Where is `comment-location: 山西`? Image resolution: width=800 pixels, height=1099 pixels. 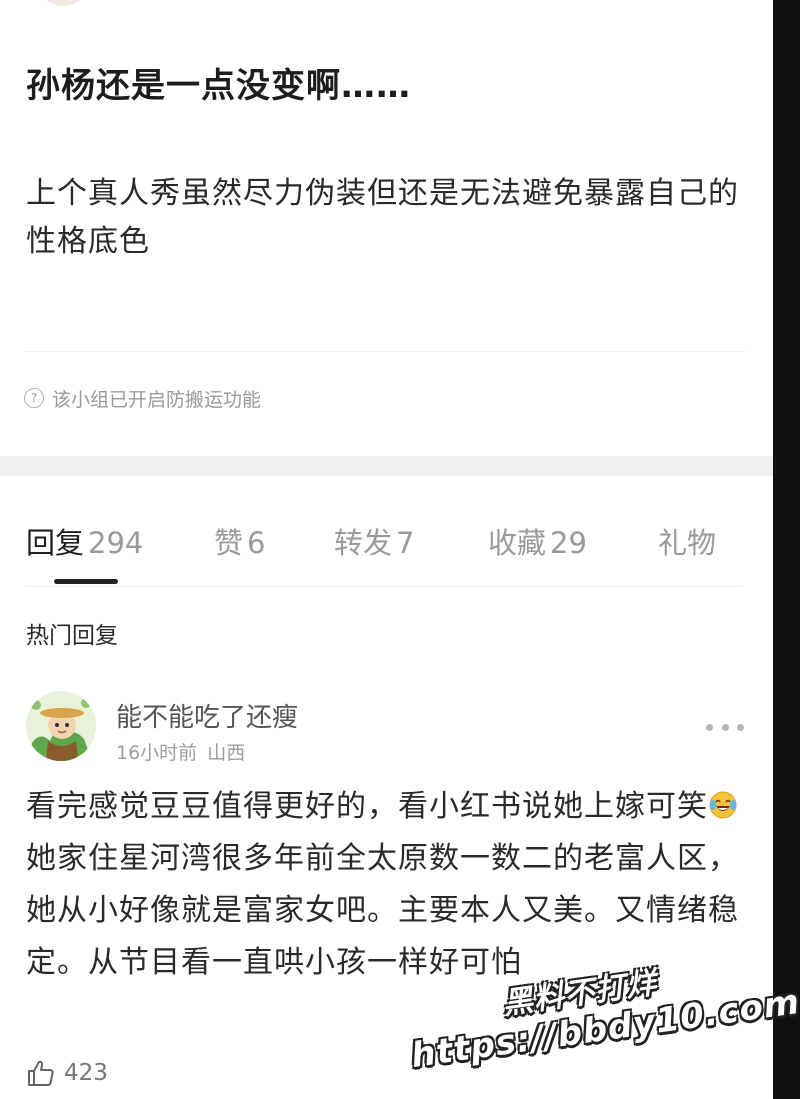 comment-location: 山西 is located at coordinates (226, 753).